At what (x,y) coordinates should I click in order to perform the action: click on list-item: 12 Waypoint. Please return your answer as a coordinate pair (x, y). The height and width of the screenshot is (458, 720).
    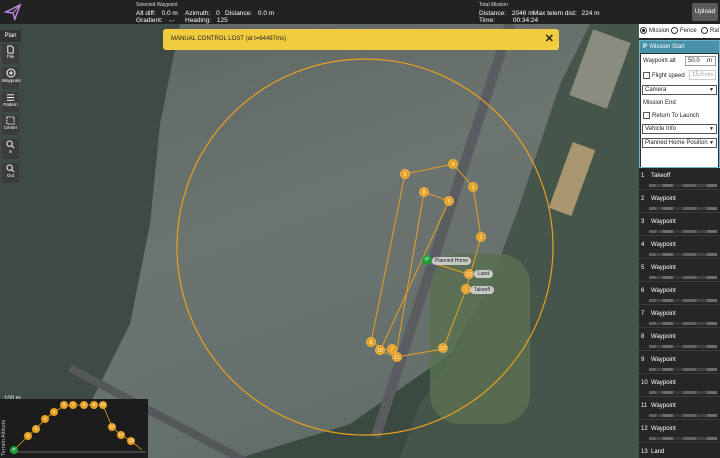
    Looking at the image, I should click on (679, 431).